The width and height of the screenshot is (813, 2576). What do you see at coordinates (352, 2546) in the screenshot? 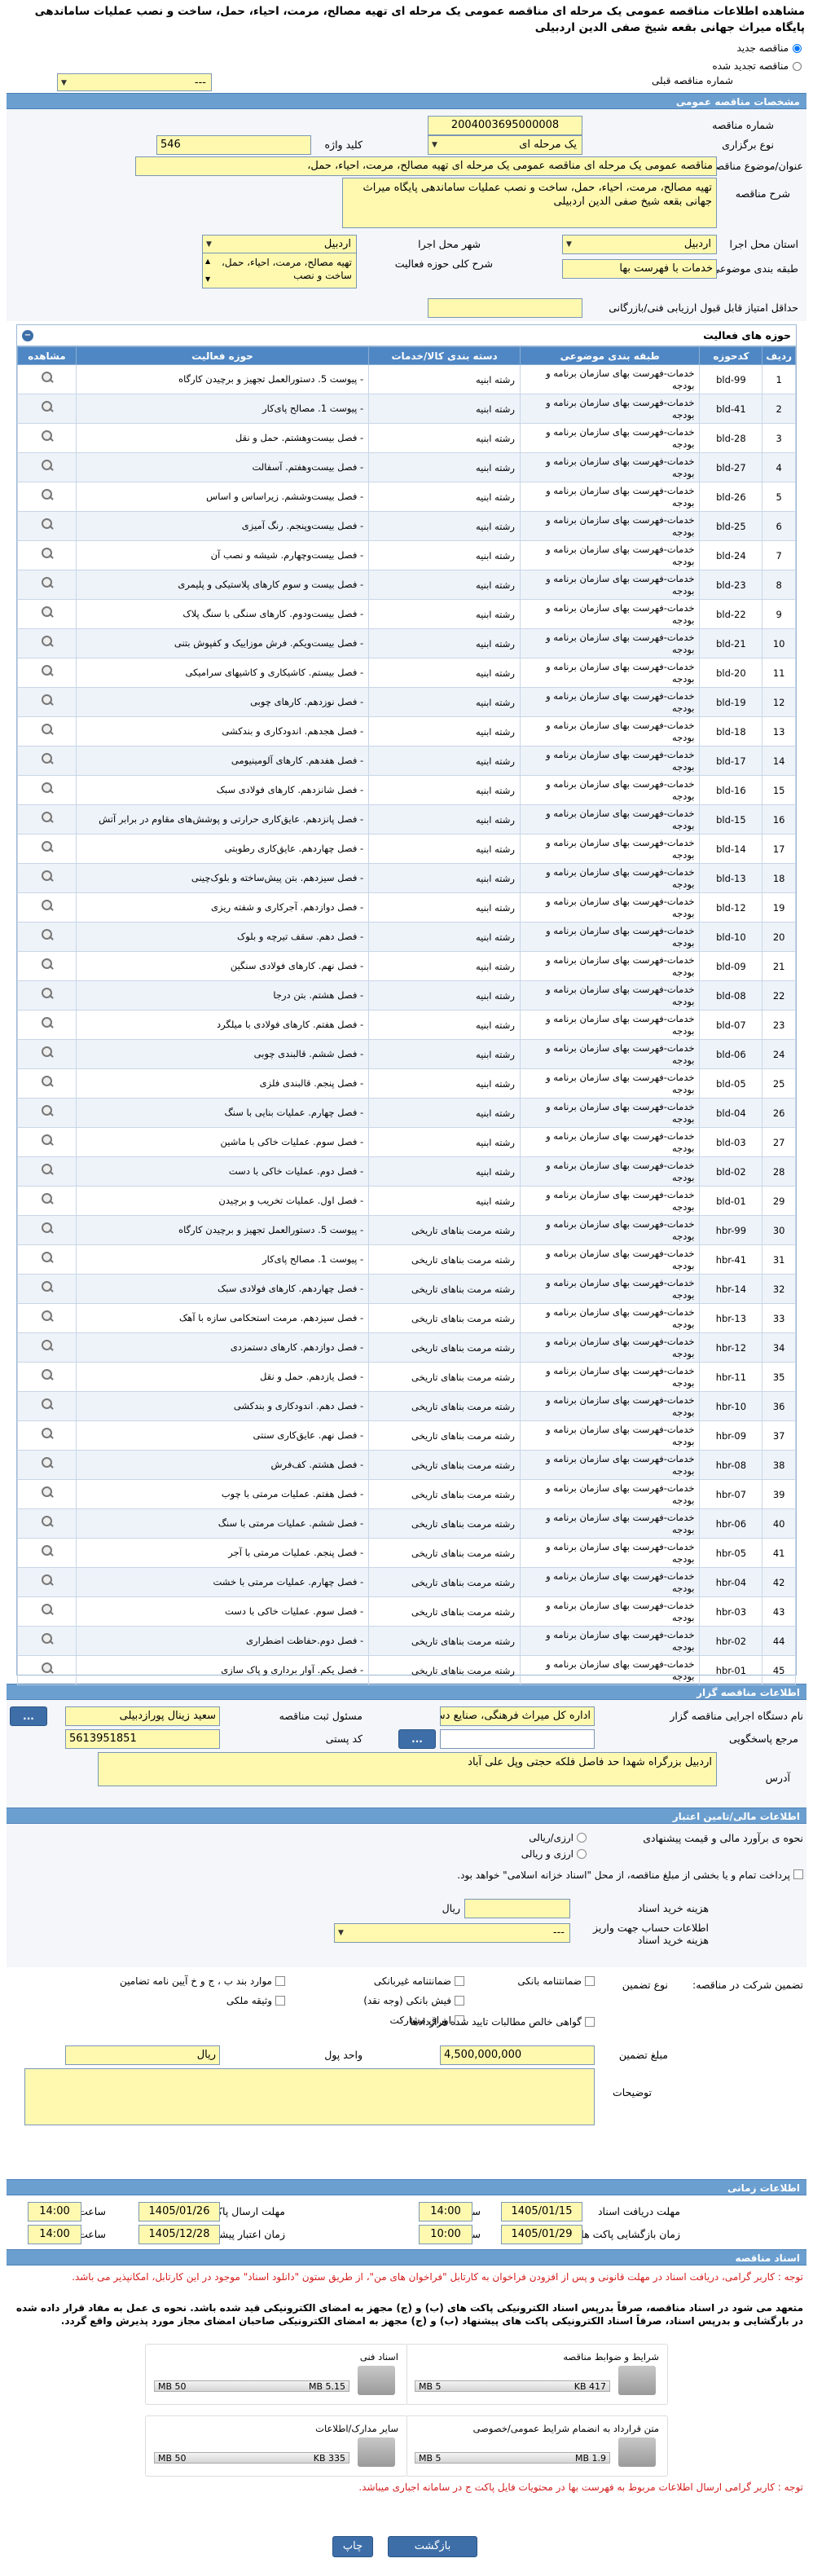
I see `print-button: چاپ` at bounding box center [352, 2546].